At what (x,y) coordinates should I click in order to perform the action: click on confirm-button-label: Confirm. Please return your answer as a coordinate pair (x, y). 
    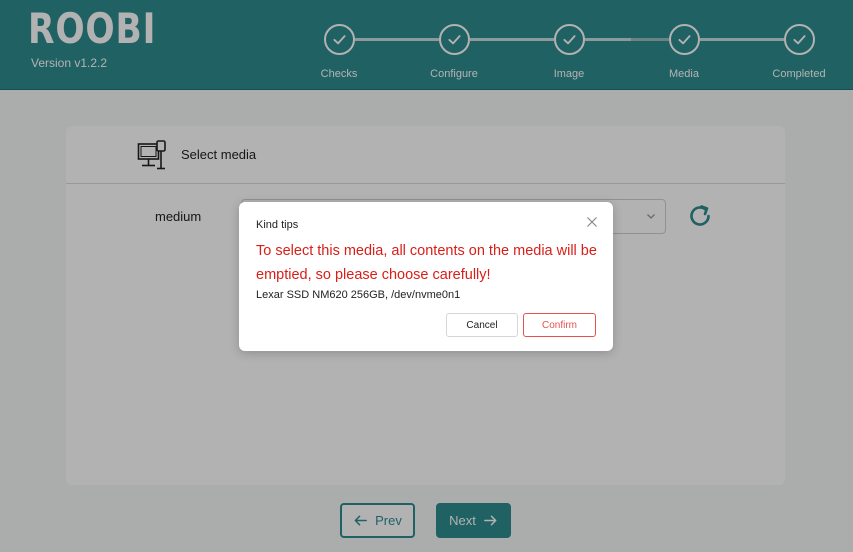
    Looking at the image, I should click on (559, 325).